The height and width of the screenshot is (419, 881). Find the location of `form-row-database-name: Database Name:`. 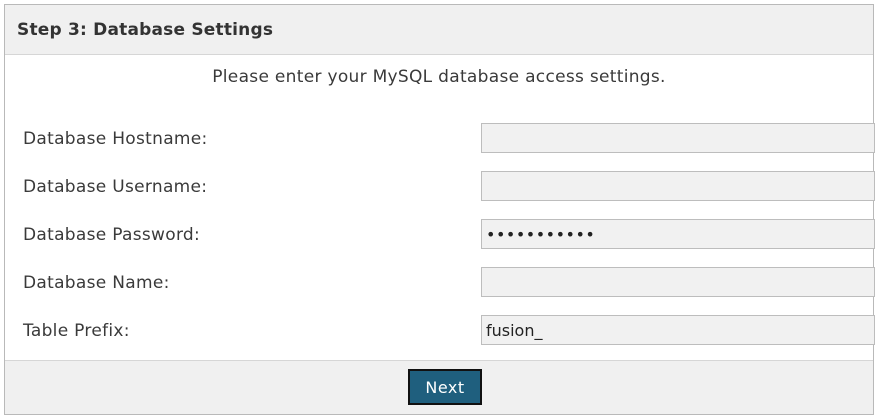

form-row-database-name: Database Name: is located at coordinates (440, 283).